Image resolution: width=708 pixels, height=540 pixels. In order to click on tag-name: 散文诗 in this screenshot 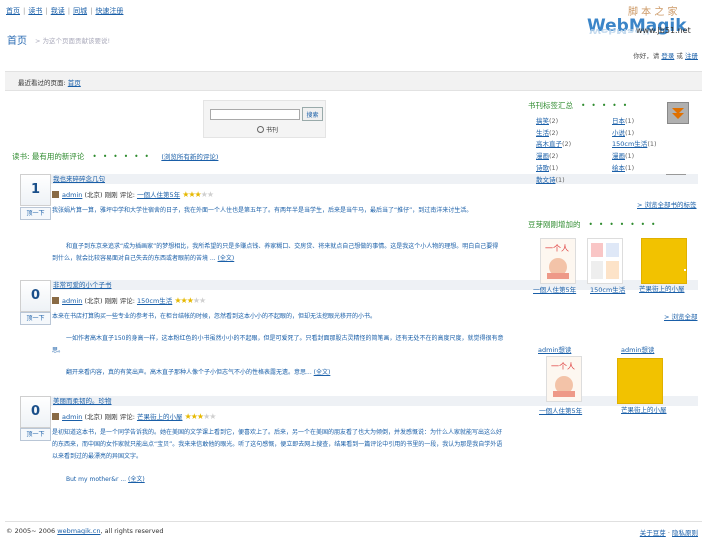, I will do `click(546, 180)`.